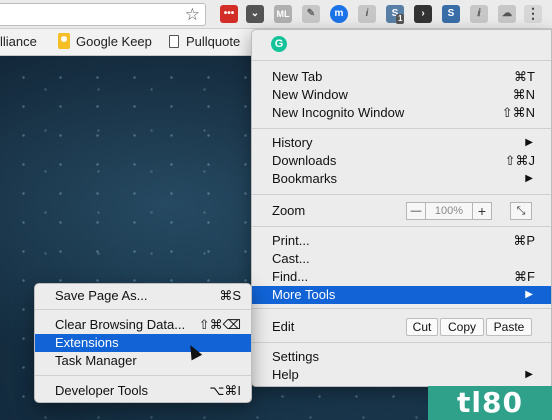 The height and width of the screenshot is (420, 552). What do you see at coordinates (174, 41) in the screenshot?
I see `document-icon` at bounding box center [174, 41].